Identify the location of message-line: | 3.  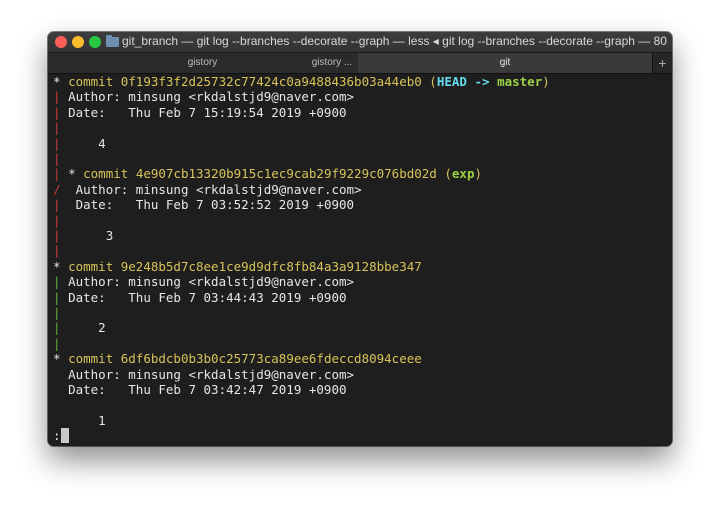
(83, 236).